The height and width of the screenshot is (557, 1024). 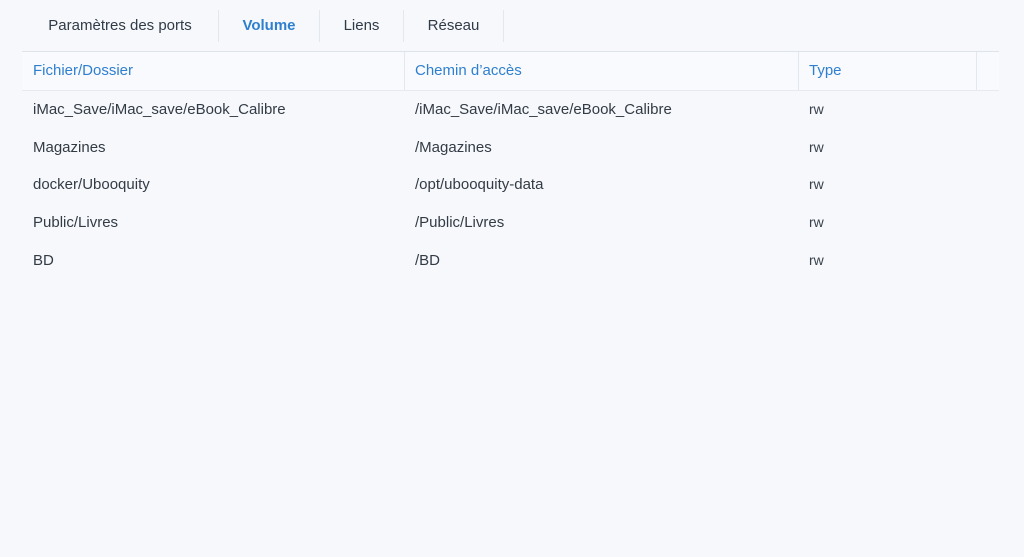 What do you see at coordinates (213, 71) in the screenshot?
I see `column-header-file-folder: Fichier/Dossier` at bounding box center [213, 71].